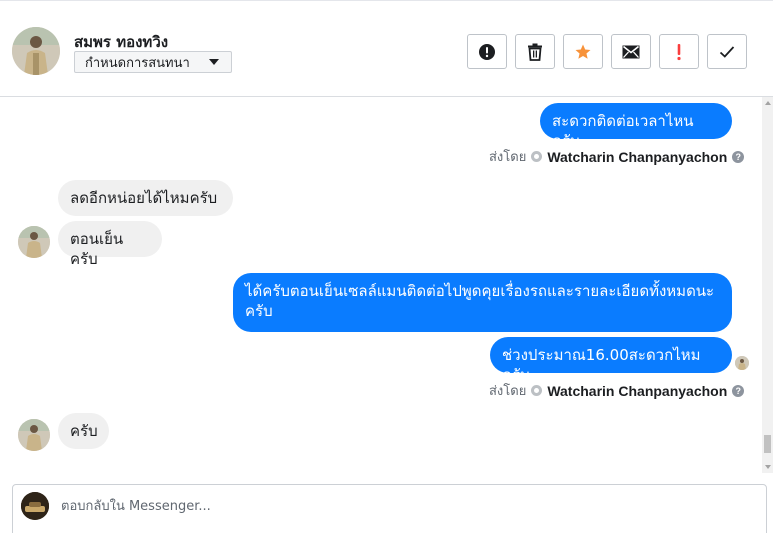 The height and width of the screenshot is (533, 773). I want to click on outgoing-message: ช่วงประมาณ16.00สะดวกไหมครับ, so click(611, 360).